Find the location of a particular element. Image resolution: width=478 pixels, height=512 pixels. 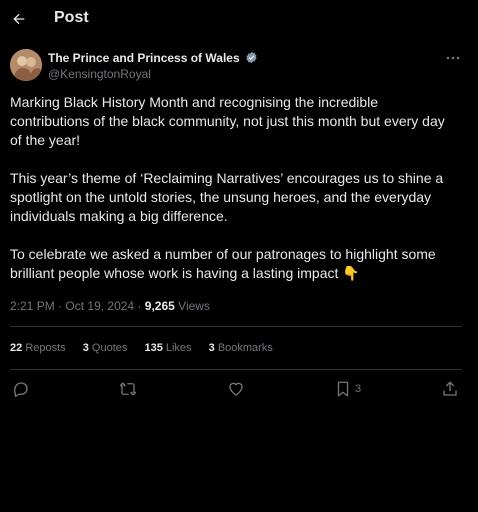

share-icon is located at coordinates (450, 388).